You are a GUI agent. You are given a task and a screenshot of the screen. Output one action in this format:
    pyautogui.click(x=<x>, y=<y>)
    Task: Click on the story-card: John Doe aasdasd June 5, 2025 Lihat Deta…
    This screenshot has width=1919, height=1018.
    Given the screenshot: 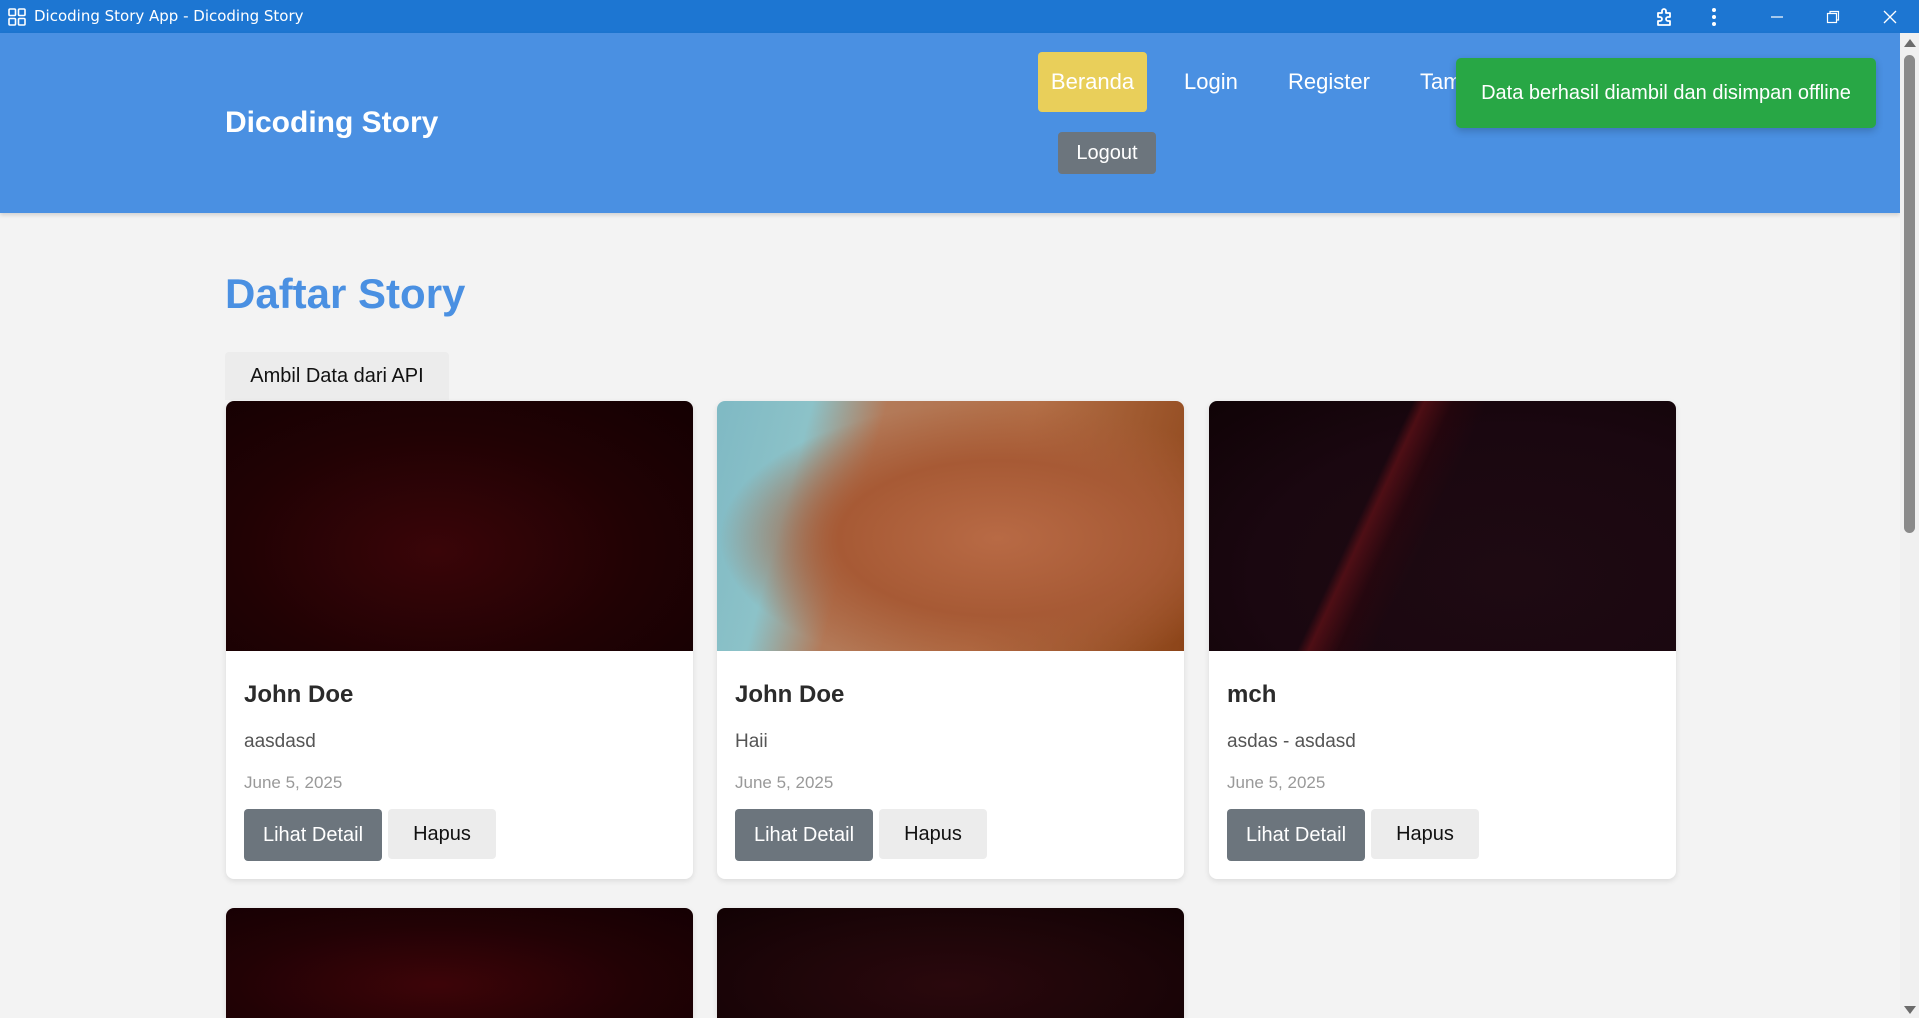 What is the action you would take?
    pyautogui.click(x=459, y=640)
    